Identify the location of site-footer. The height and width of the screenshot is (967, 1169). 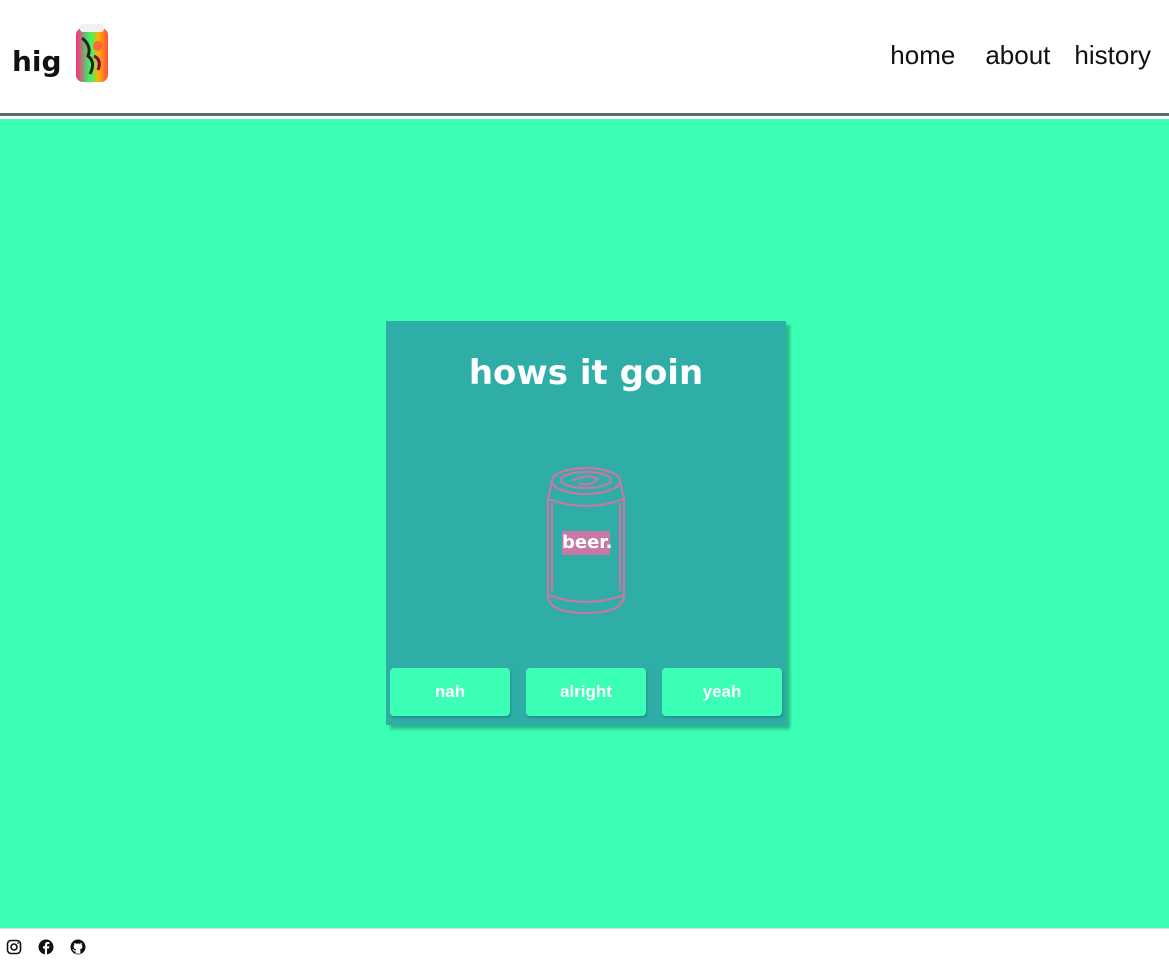
(584, 947).